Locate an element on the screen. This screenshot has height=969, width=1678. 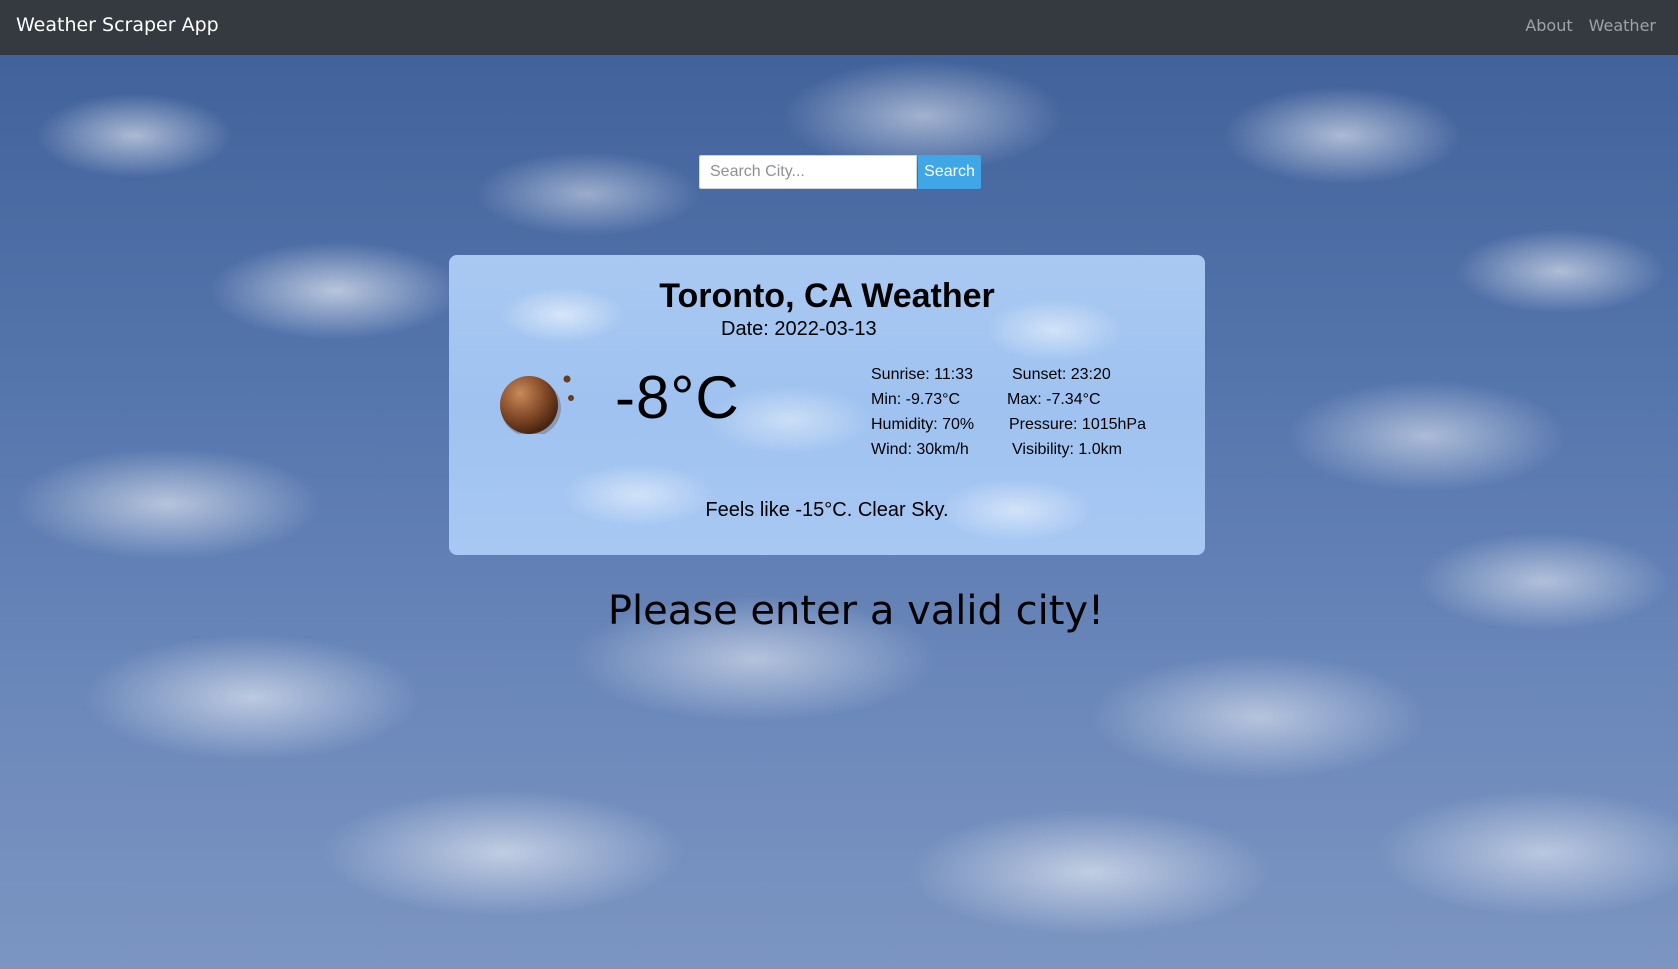
nav-links: About Weather is located at coordinates (1590, 25).